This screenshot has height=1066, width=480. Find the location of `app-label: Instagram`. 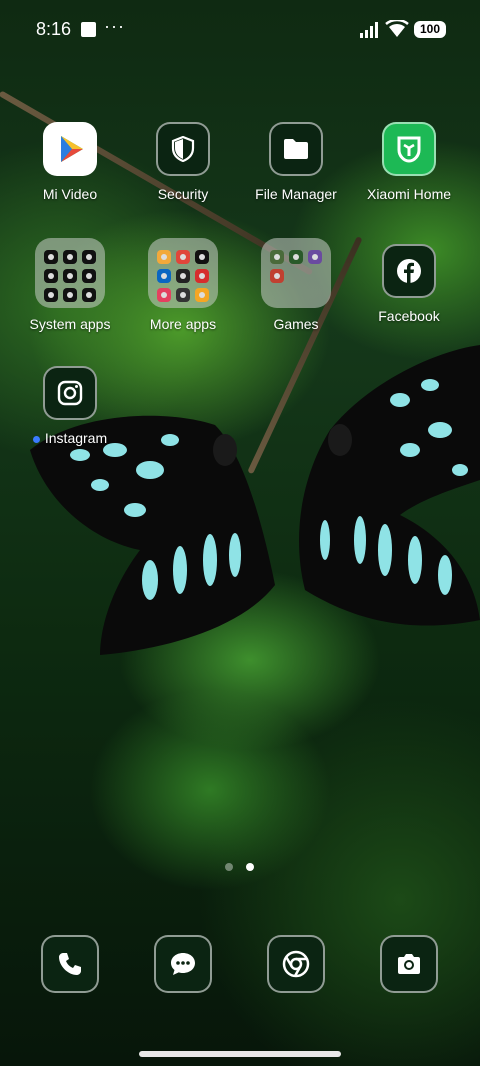

app-label: Instagram is located at coordinates (70, 438).